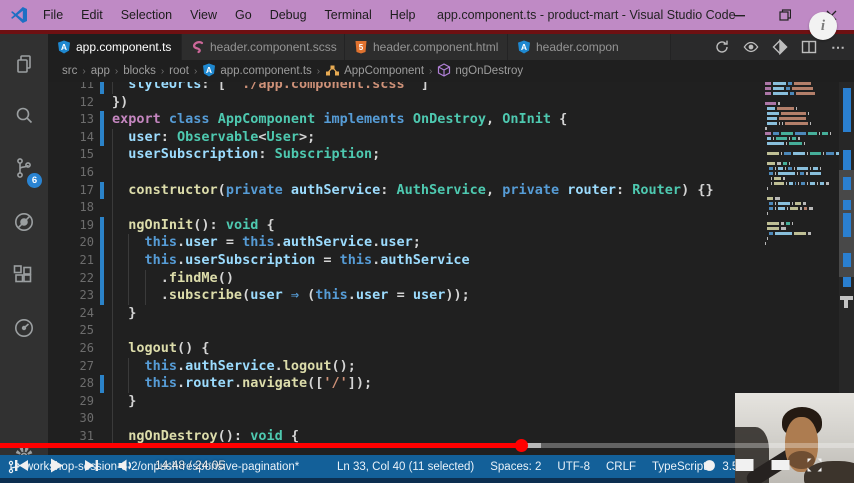 The image size is (854, 483). I want to click on code-text: userSubscription: Subscription;, so click(246, 155).